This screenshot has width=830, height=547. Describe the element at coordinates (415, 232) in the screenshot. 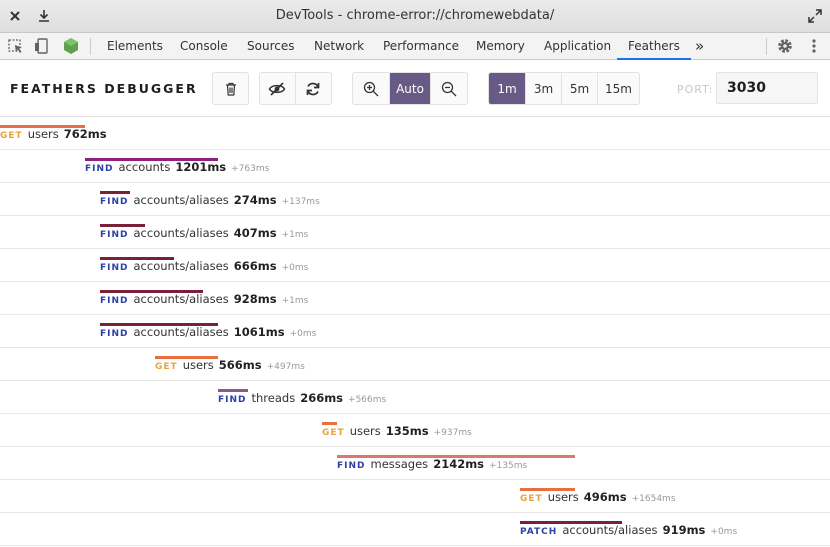

I see `request-row: FIND accounts/aliases 407ms +1ms` at that location.